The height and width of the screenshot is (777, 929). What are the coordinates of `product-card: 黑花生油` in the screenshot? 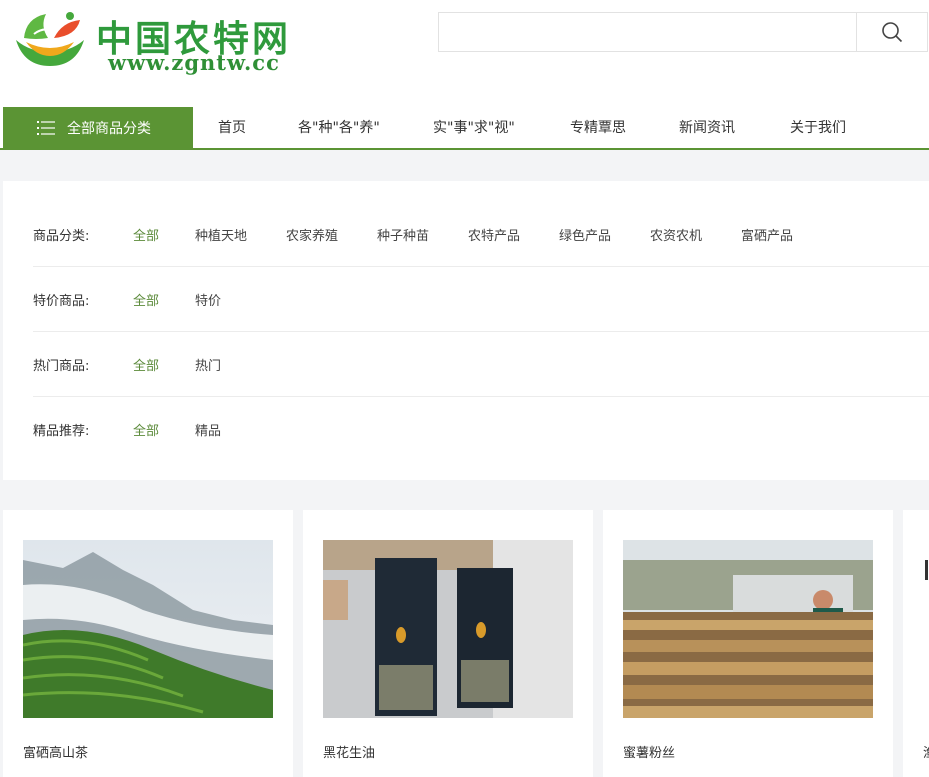 It's located at (448, 643).